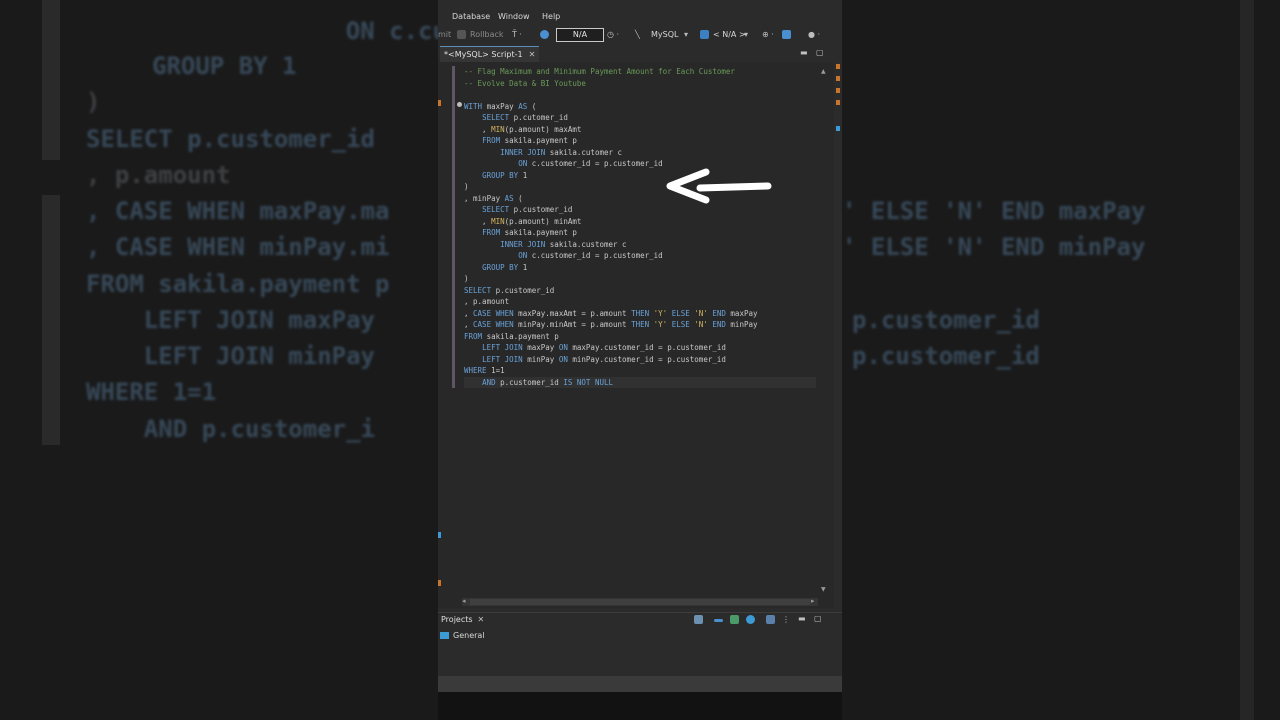  I want to click on code-line: SELECT p.customer_id, so click(640, 291).